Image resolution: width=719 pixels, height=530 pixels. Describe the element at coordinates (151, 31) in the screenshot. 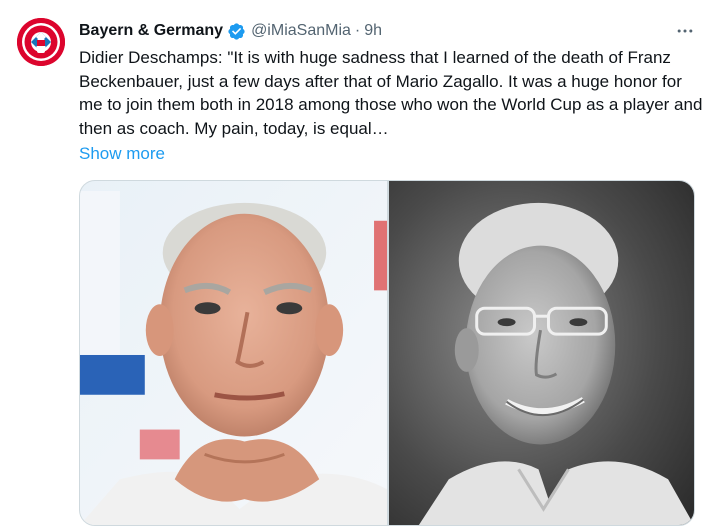

I see `display-name: Bayern & Germany` at that location.